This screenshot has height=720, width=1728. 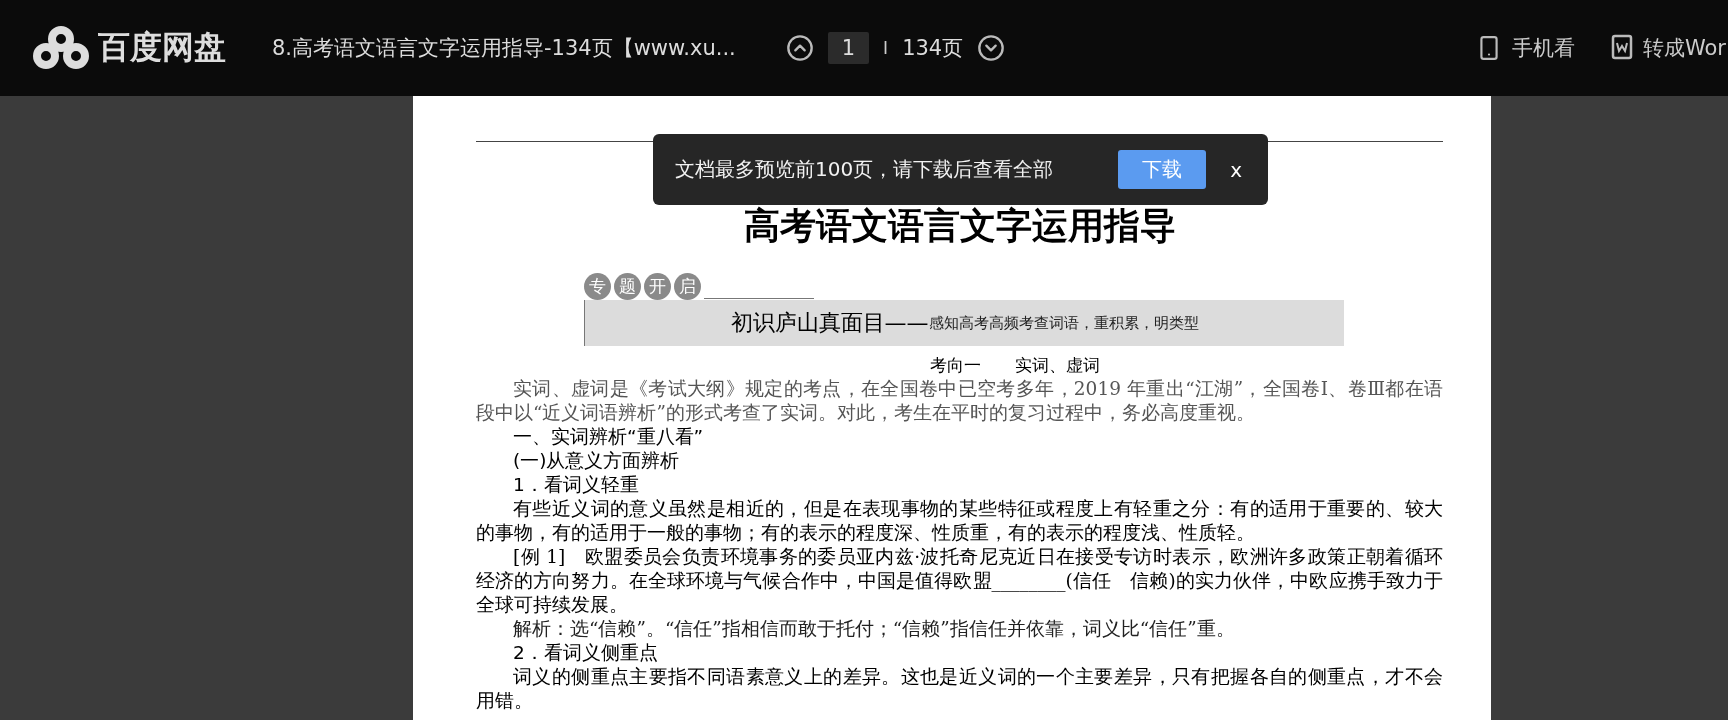 What do you see at coordinates (848, 48) in the screenshot?
I see `page-number-field: 1` at bounding box center [848, 48].